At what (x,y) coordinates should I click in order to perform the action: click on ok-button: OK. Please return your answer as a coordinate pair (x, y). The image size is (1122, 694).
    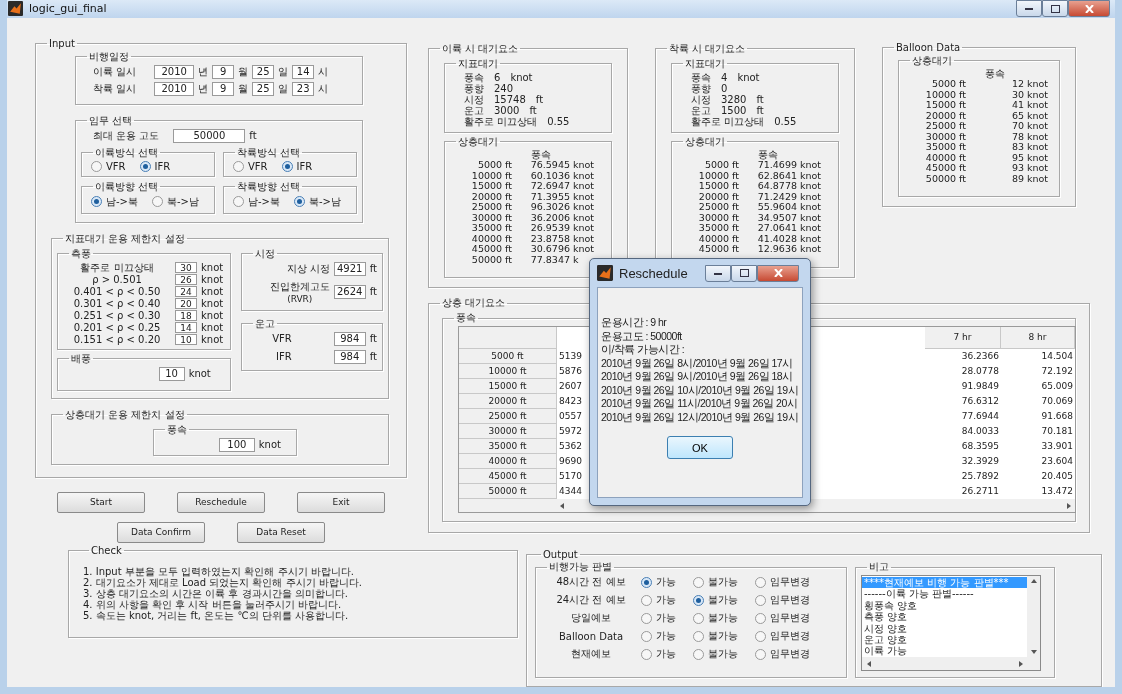
    Looking at the image, I should click on (700, 447).